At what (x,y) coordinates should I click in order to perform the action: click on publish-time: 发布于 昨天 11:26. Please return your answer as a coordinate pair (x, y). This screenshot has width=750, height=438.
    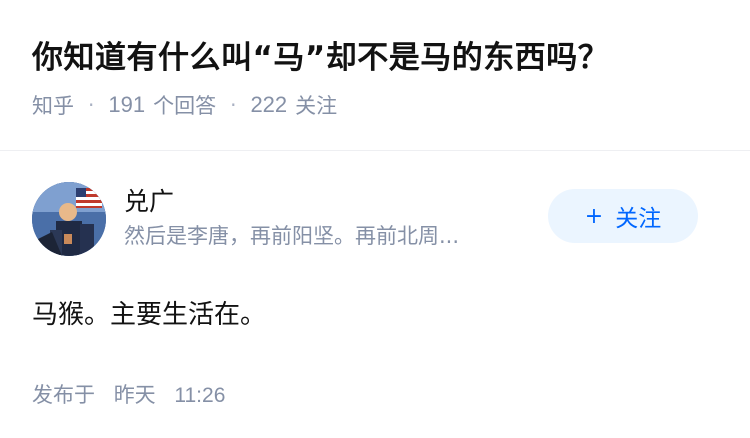
    Looking at the image, I should click on (375, 394).